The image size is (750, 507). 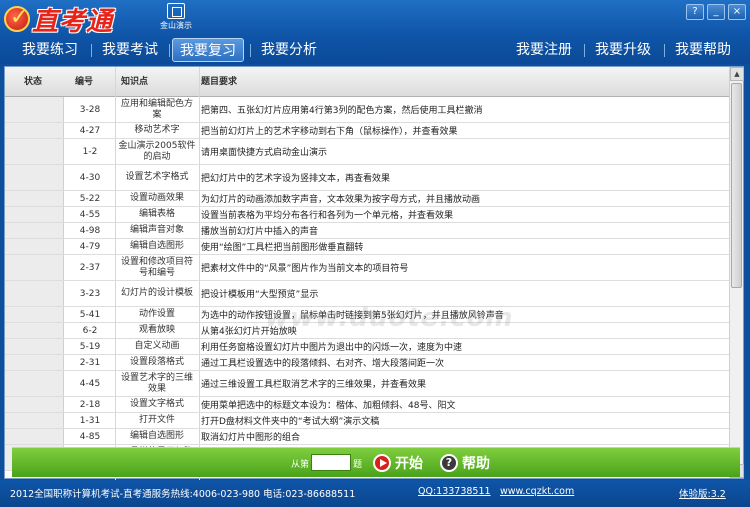 What do you see at coordinates (314, 385) in the screenshot?
I see `row-requirement: 通过三维设置工具栏取消艺术字的三维效果，并查看效果` at bounding box center [314, 385].